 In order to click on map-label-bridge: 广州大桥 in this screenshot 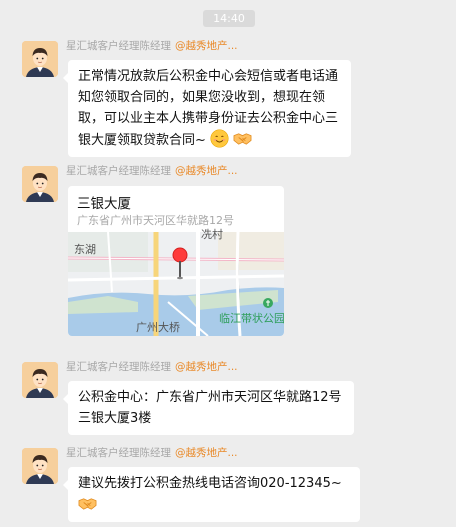, I will do `click(158, 327)`.